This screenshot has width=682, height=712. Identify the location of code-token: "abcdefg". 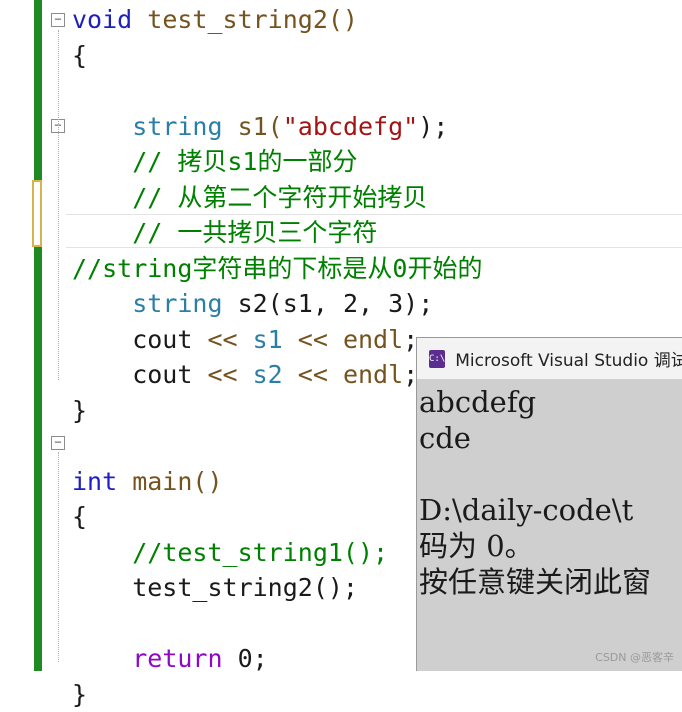
(350, 126).